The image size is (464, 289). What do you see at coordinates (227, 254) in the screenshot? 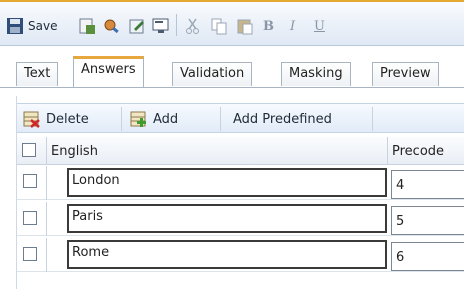
I see `english-text-input: Rome` at bounding box center [227, 254].